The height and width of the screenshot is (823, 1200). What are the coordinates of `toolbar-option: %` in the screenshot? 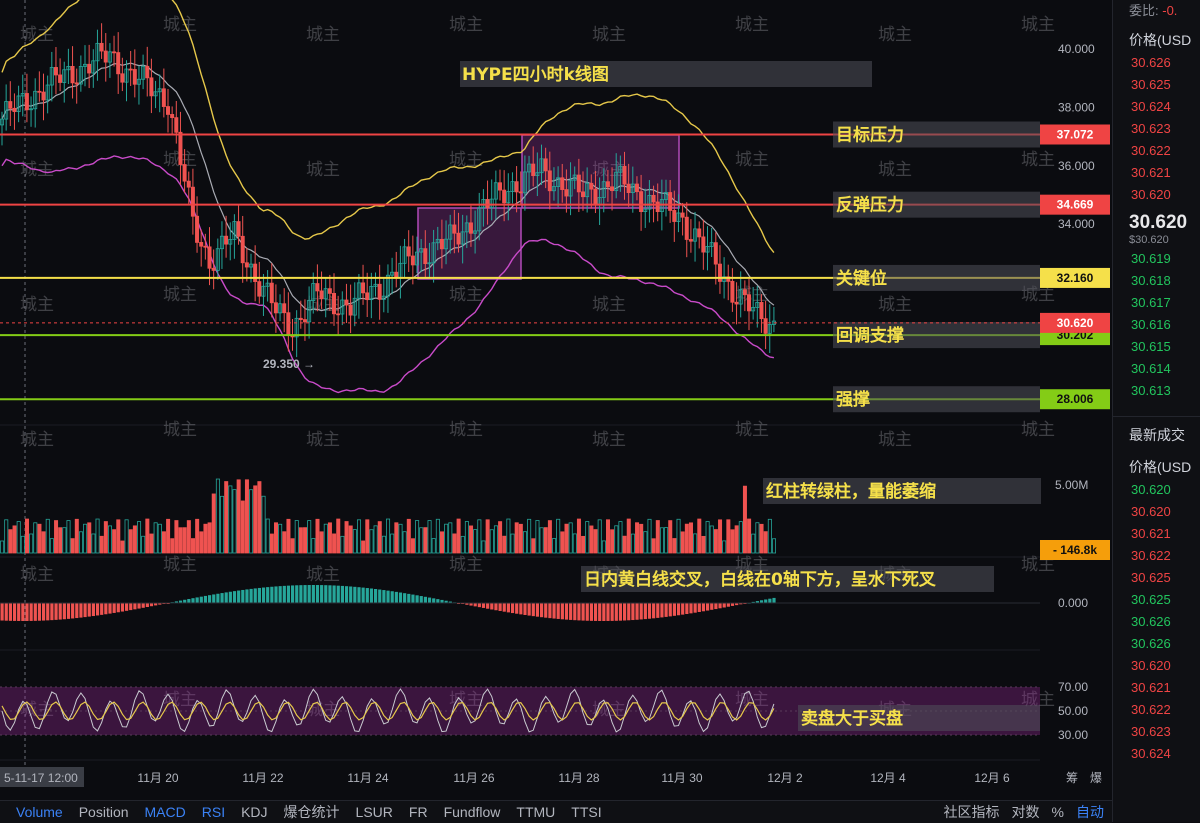 It's located at (1058, 812).